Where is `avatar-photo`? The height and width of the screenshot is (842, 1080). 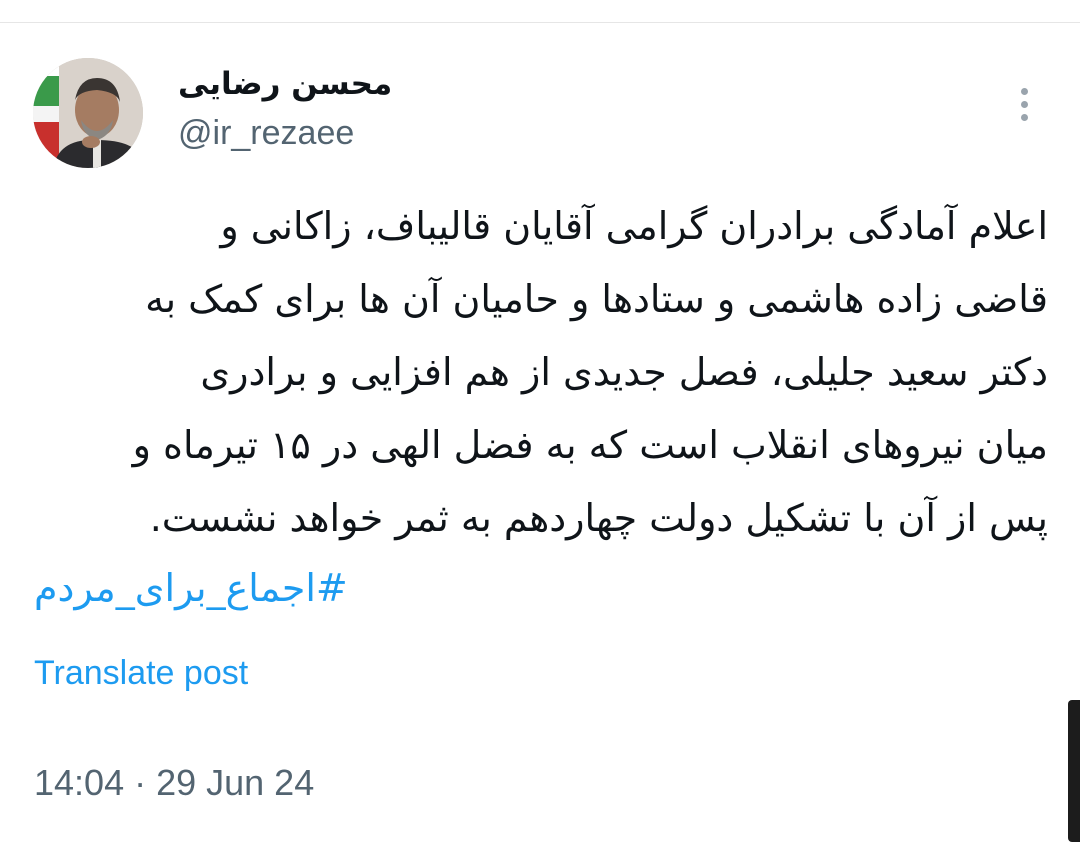 avatar-photo is located at coordinates (88, 113).